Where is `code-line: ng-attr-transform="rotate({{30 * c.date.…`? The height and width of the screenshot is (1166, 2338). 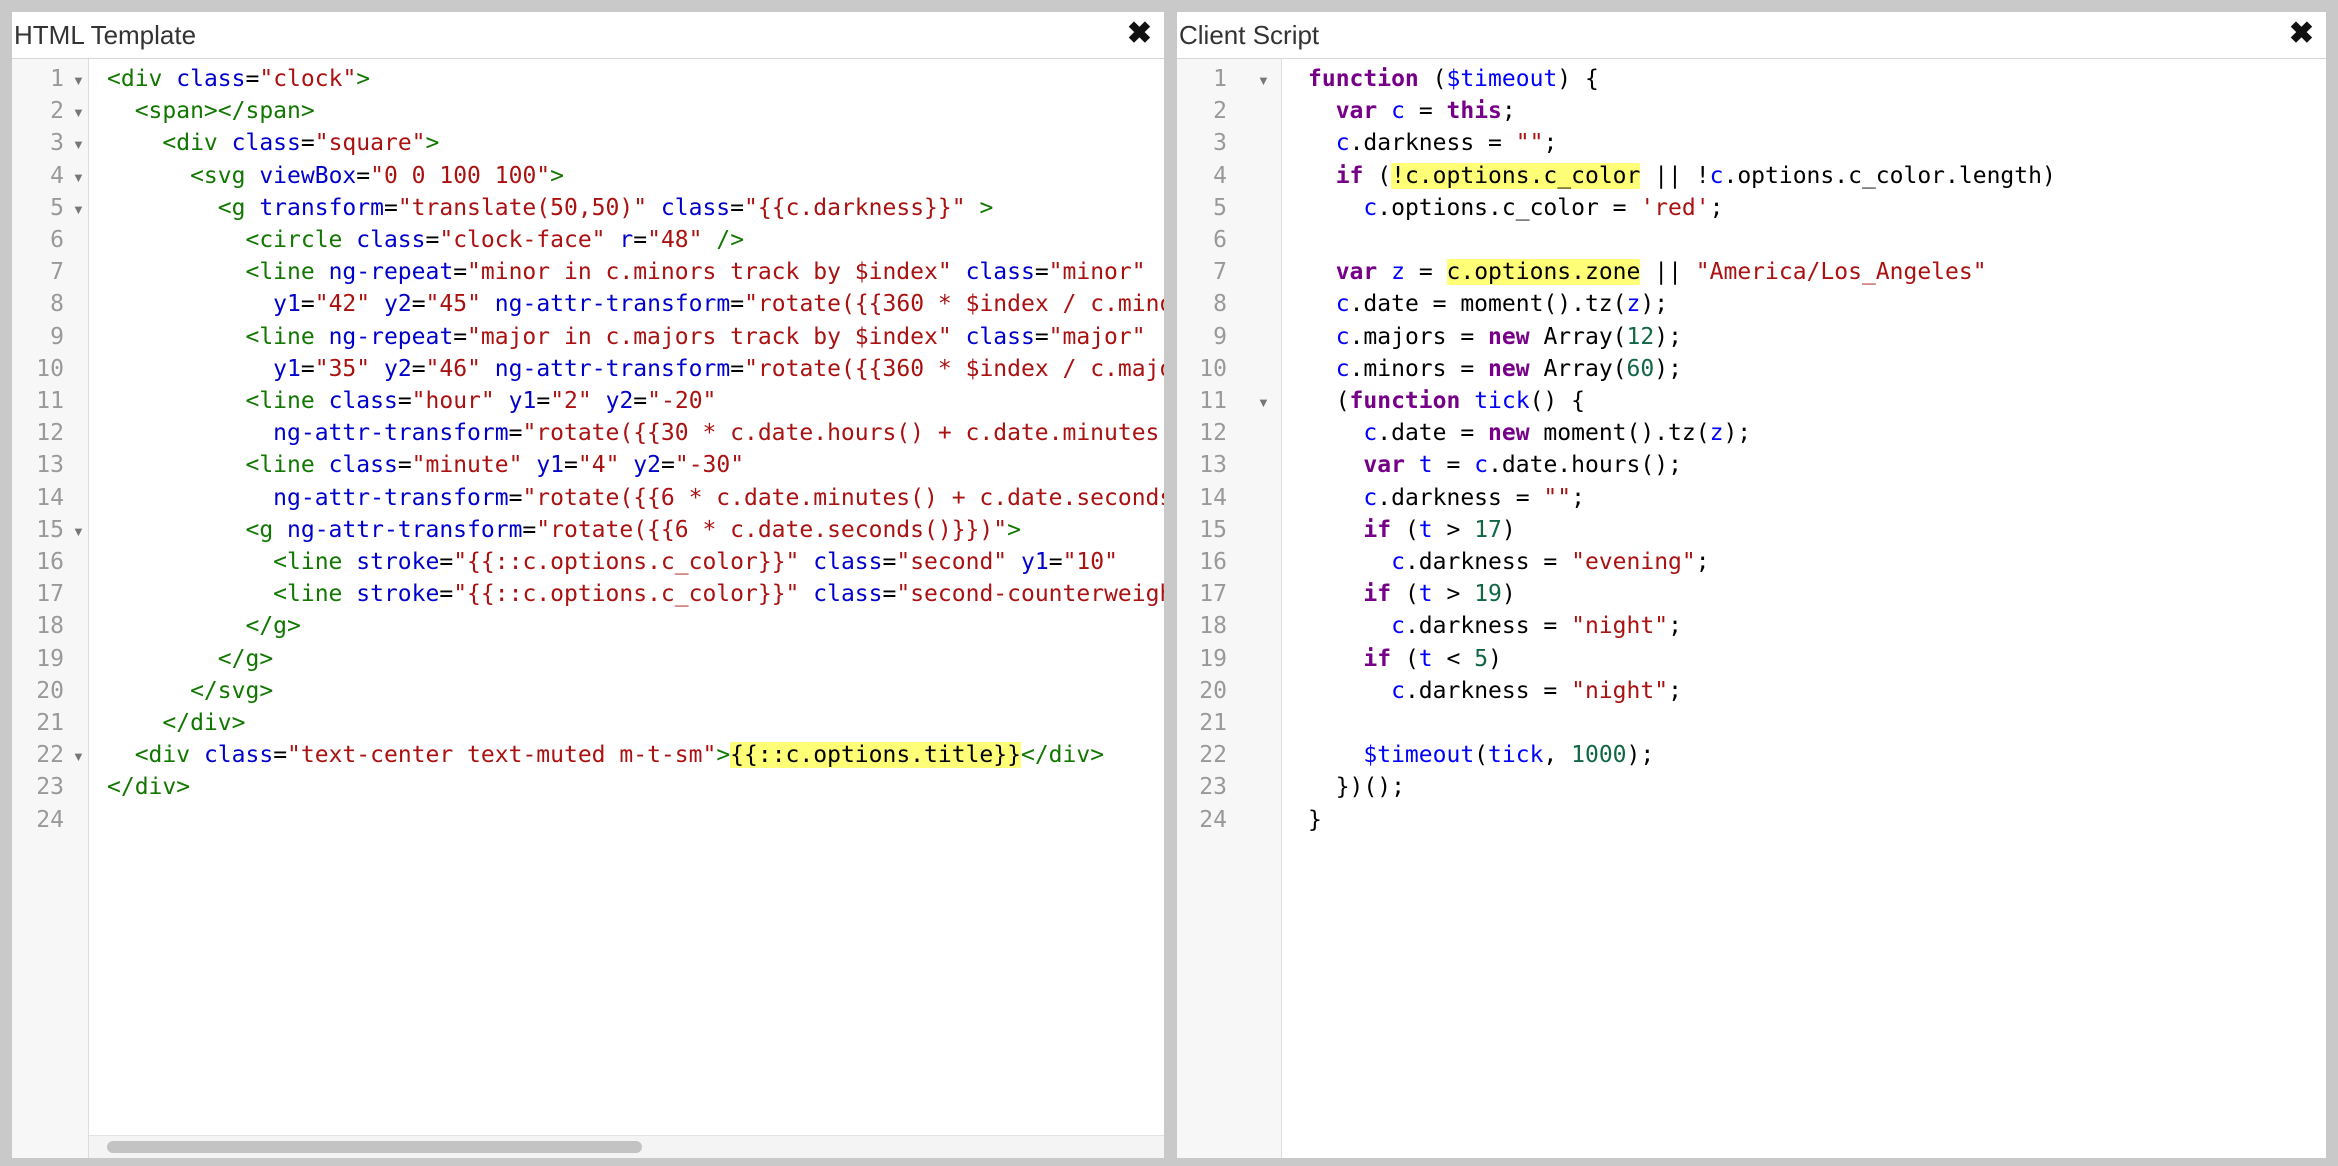
code-line: ng-attr-transform="rotate({{30 * c.date.… is located at coordinates (635, 433).